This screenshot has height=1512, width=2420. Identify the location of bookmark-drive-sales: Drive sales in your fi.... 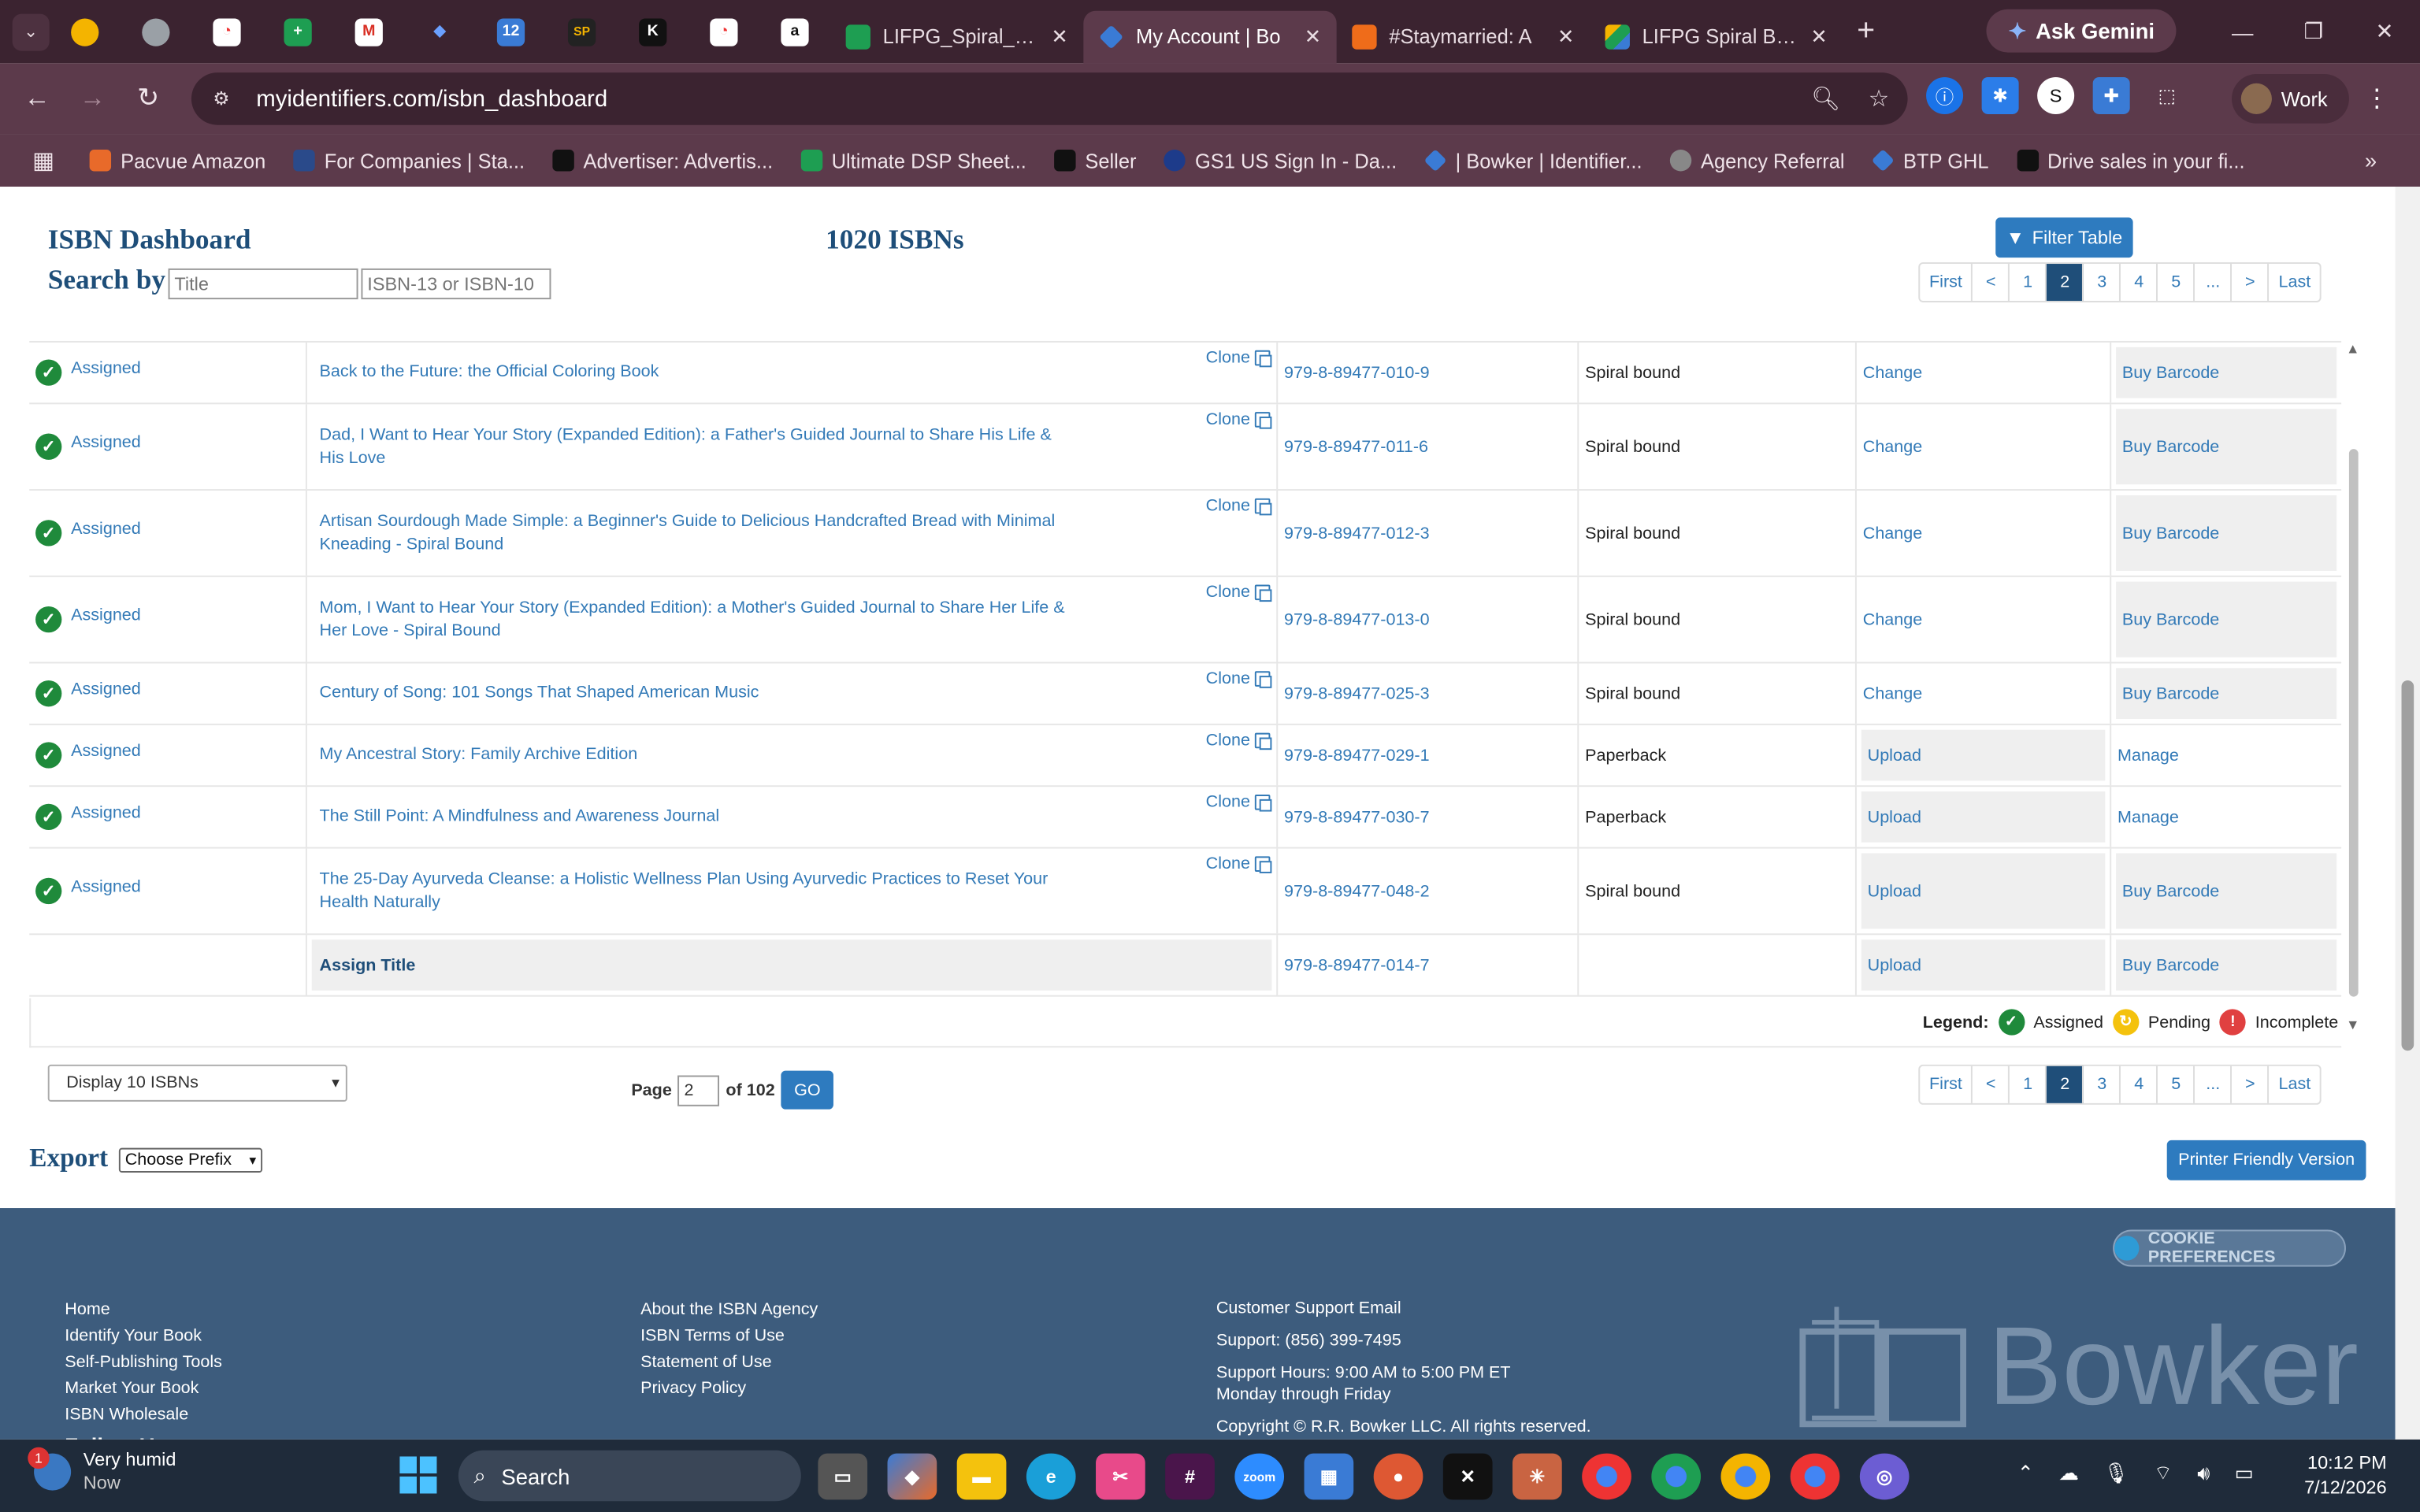
(2130, 160).